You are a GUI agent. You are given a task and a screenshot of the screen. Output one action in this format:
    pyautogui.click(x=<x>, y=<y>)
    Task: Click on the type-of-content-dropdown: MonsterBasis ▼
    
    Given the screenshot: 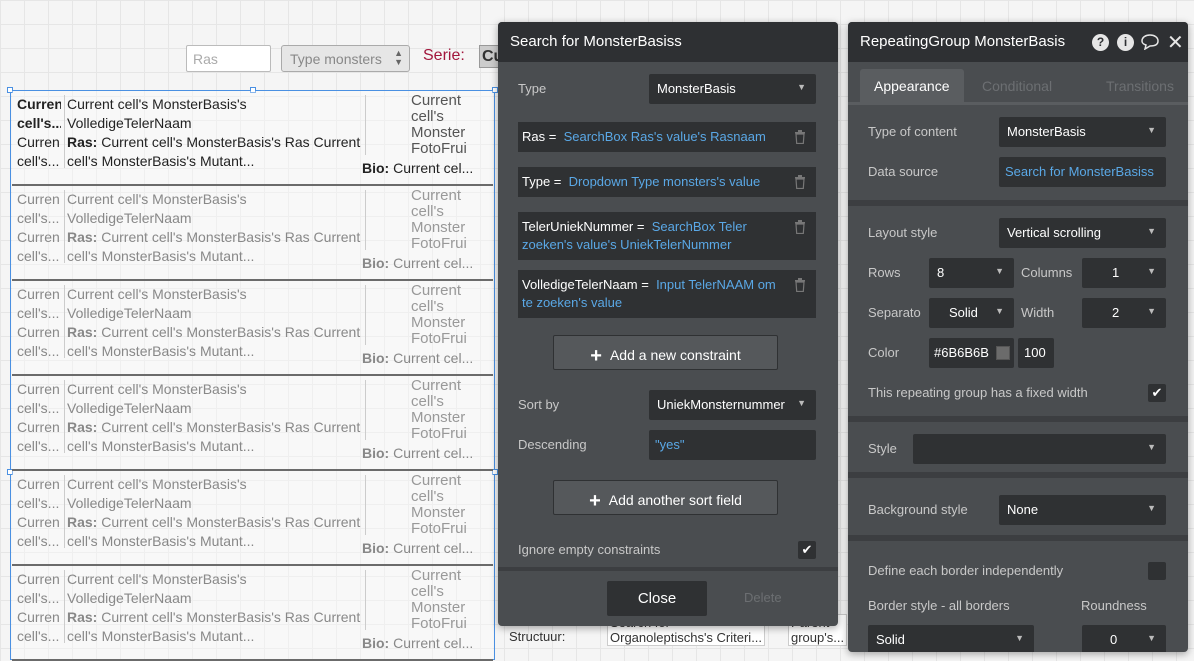 What is the action you would take?
    pyautogui.click(x=1082, y=132)
    